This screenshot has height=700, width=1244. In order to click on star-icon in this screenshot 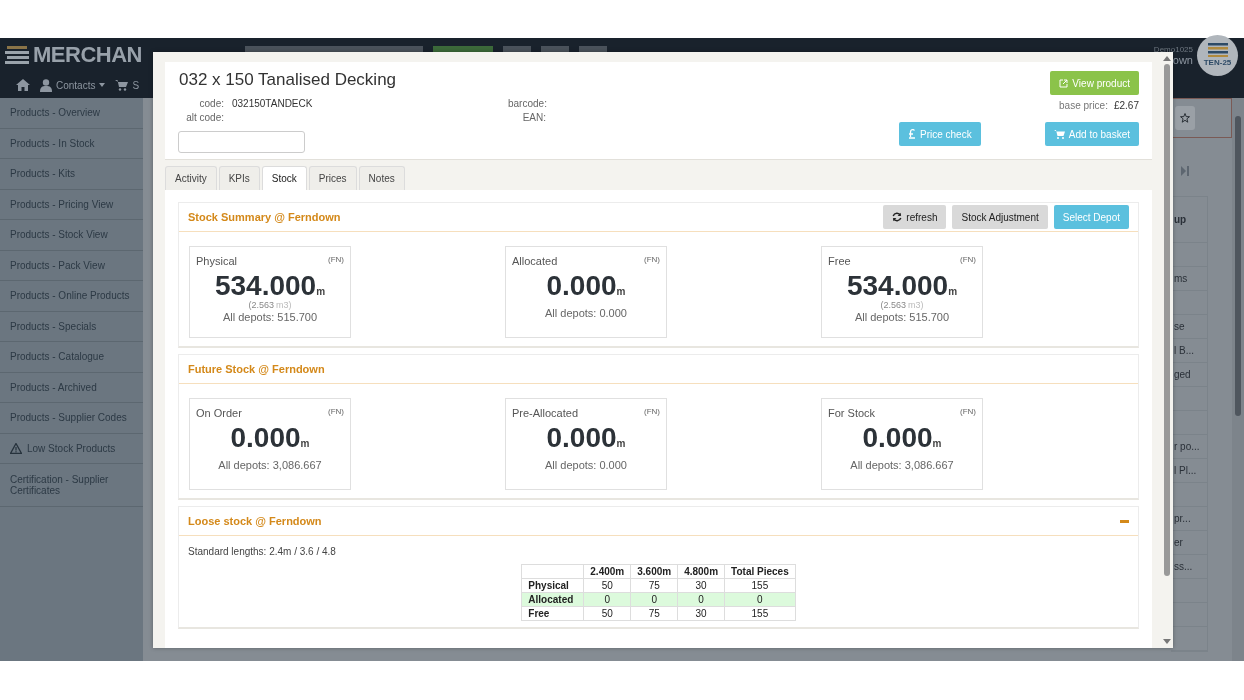, I will do `click(1185, 118)`.